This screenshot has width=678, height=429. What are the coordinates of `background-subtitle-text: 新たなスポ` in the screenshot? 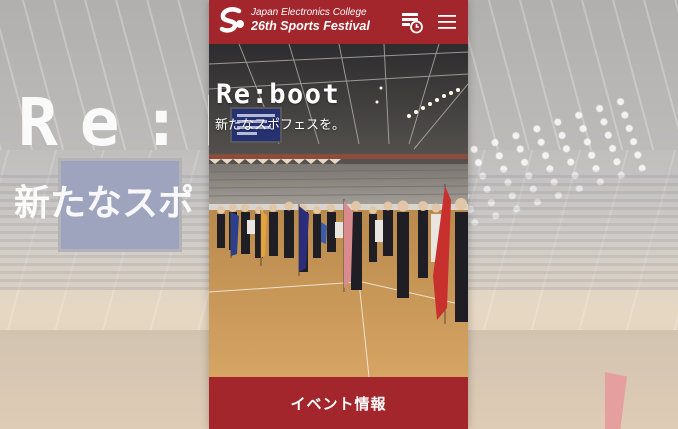 It's located at (104, 203).